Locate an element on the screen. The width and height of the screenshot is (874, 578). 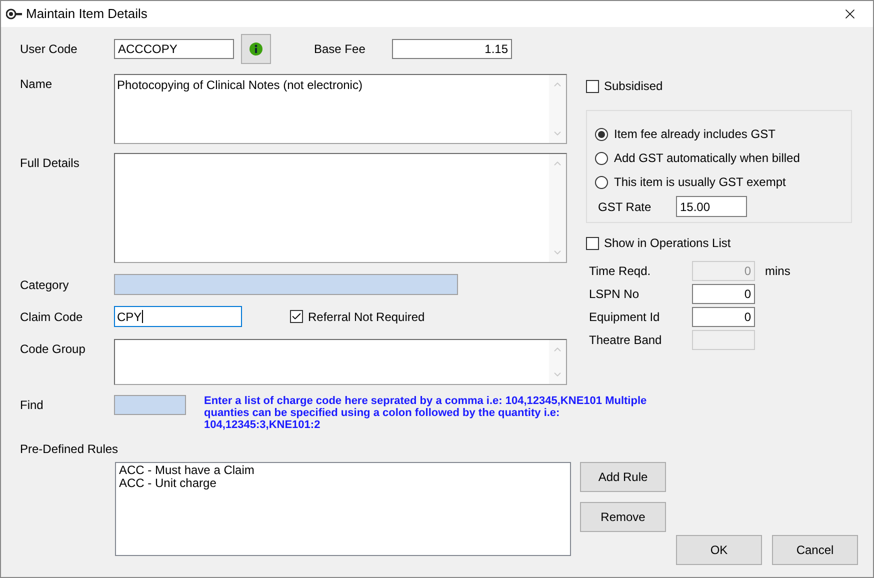
field-label: GST Rate is located at coordinates (625, 207).